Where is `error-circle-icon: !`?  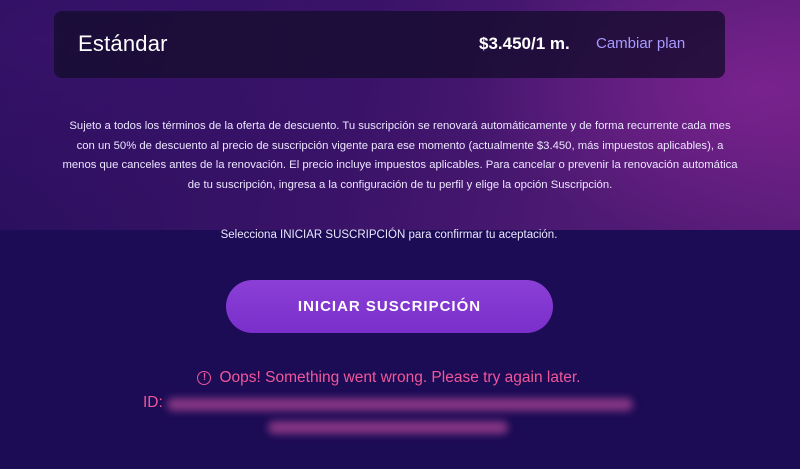
error-circle-icon: ! is located at coordinates (204, 378).